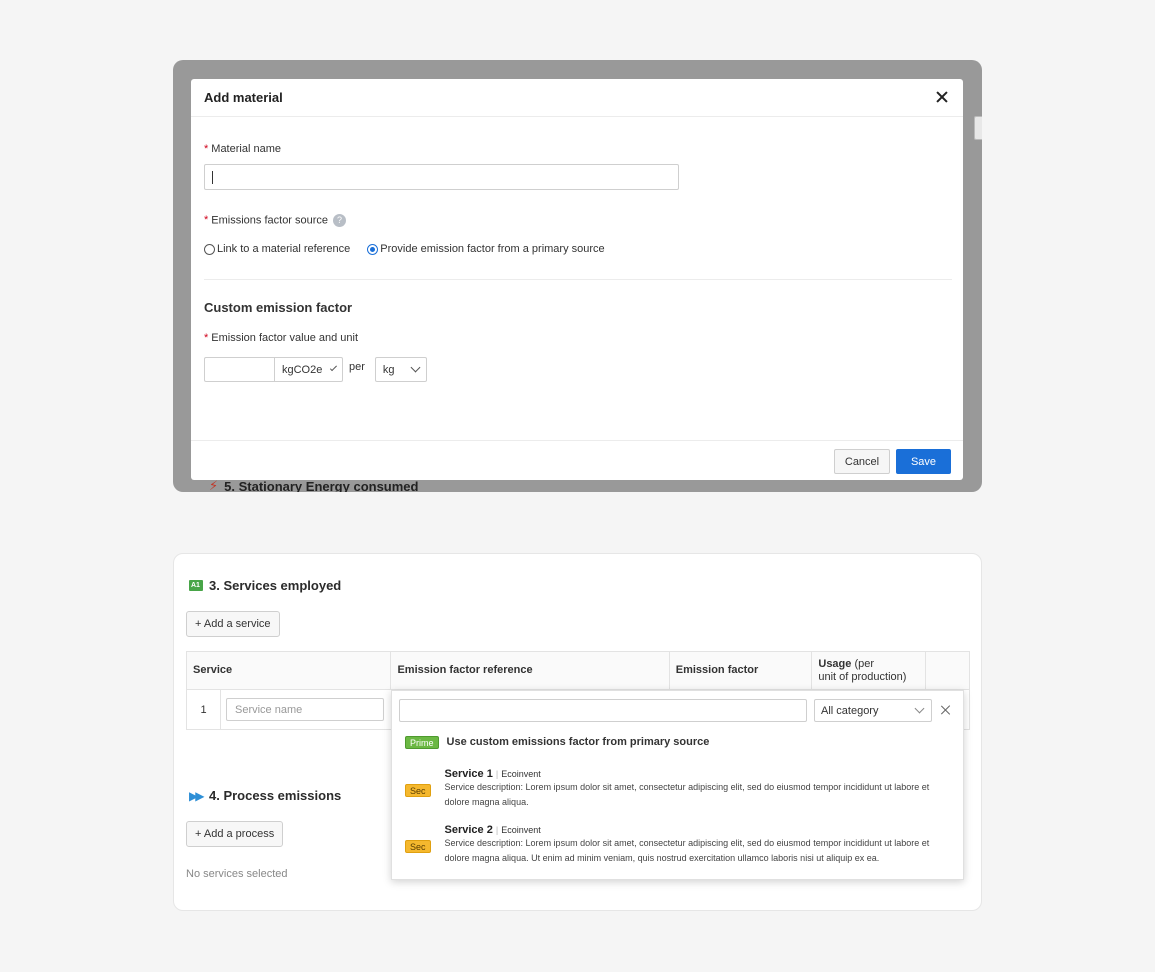 The height and width of the screenshot is (972, 1155). Describe the element at coordinates (278, 307) in the screenshot. I see `custom-emission-section-title: Custom emission factor` at that location.